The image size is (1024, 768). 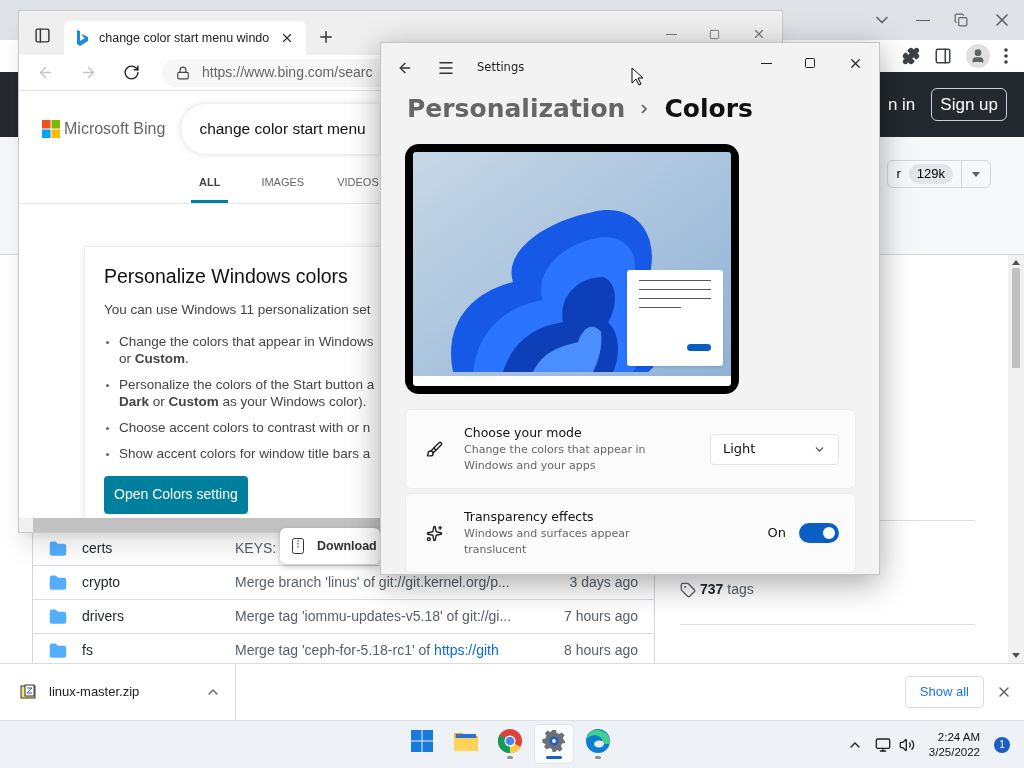 I want to click on scrollbar, so click(x=1016, y=459).